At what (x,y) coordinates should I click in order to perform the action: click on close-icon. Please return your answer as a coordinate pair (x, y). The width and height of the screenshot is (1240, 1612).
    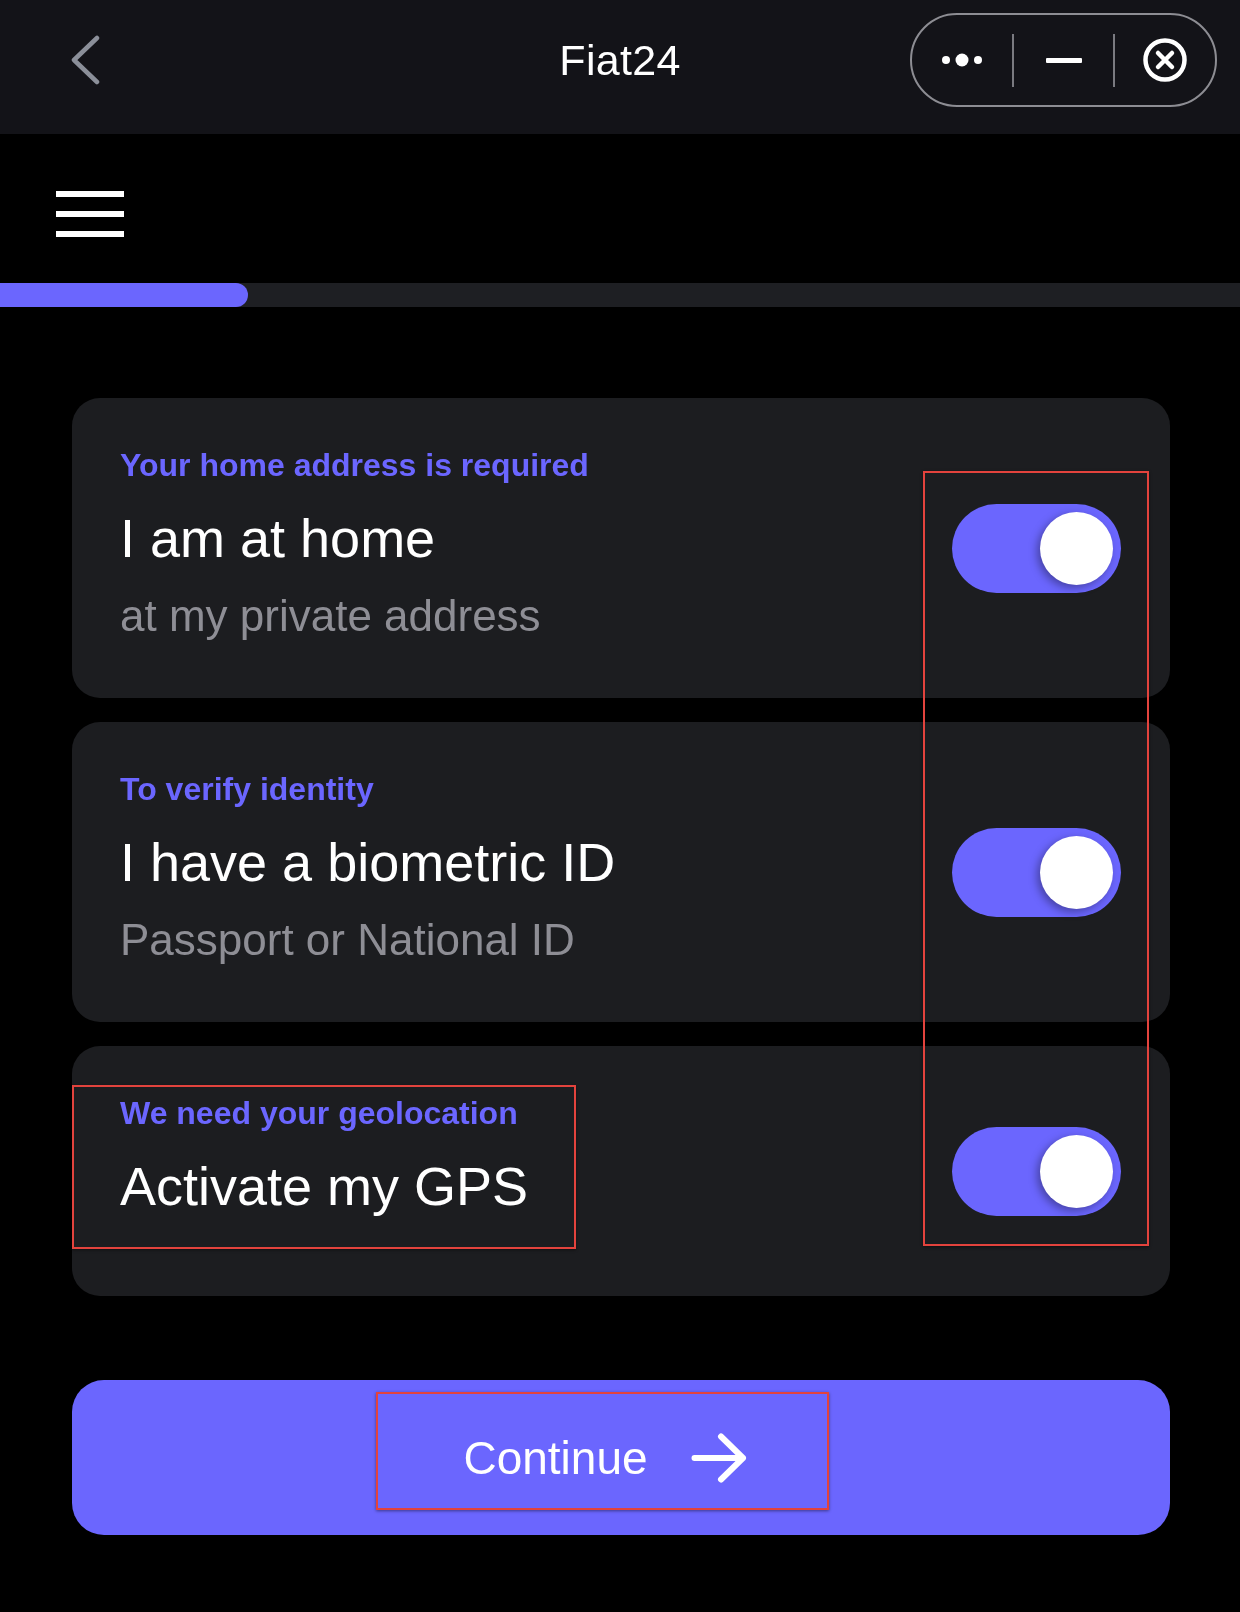
    Looking at the image, I should click on (1165, 60).